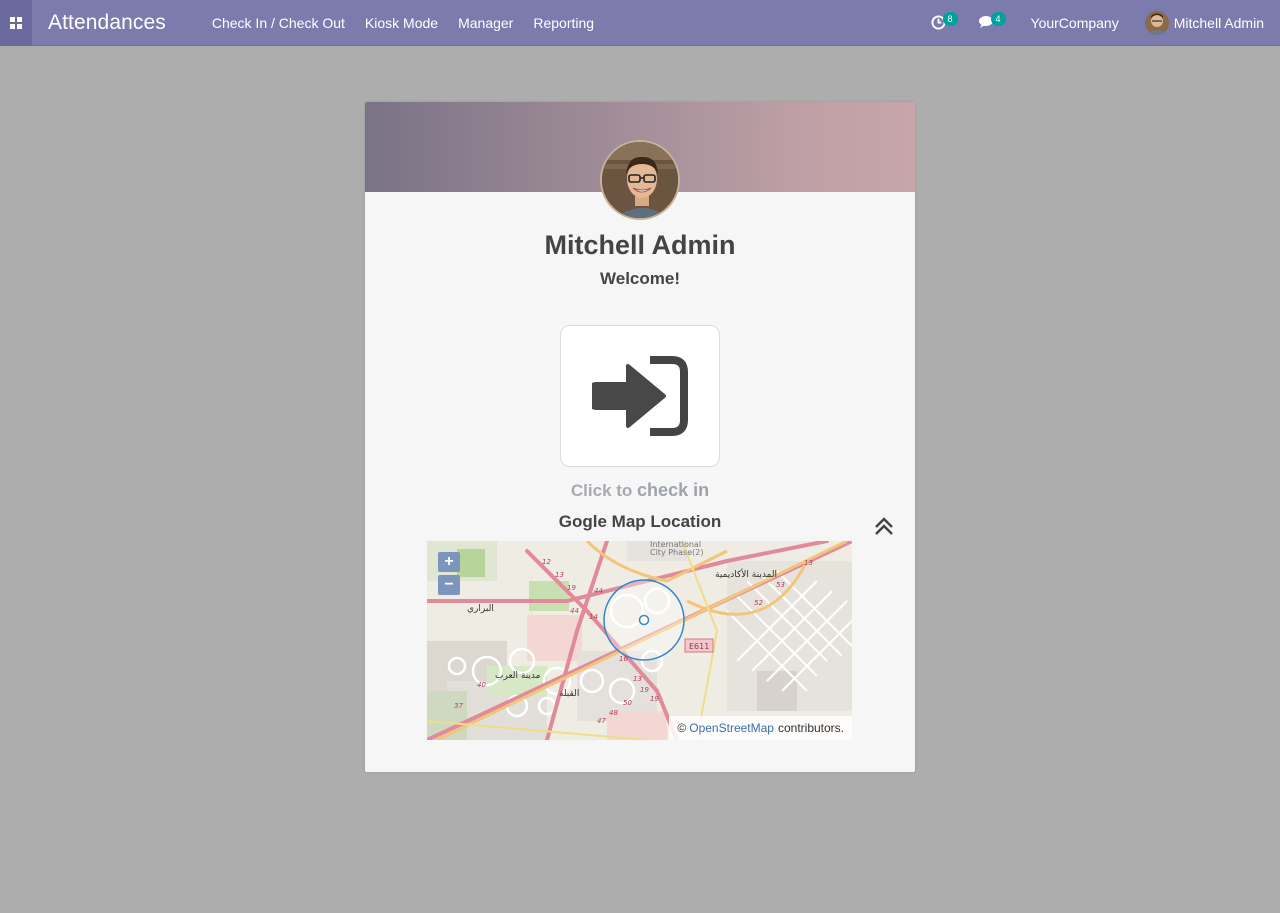  I want to click on double-chevron-up-icon, so click(884, 526).